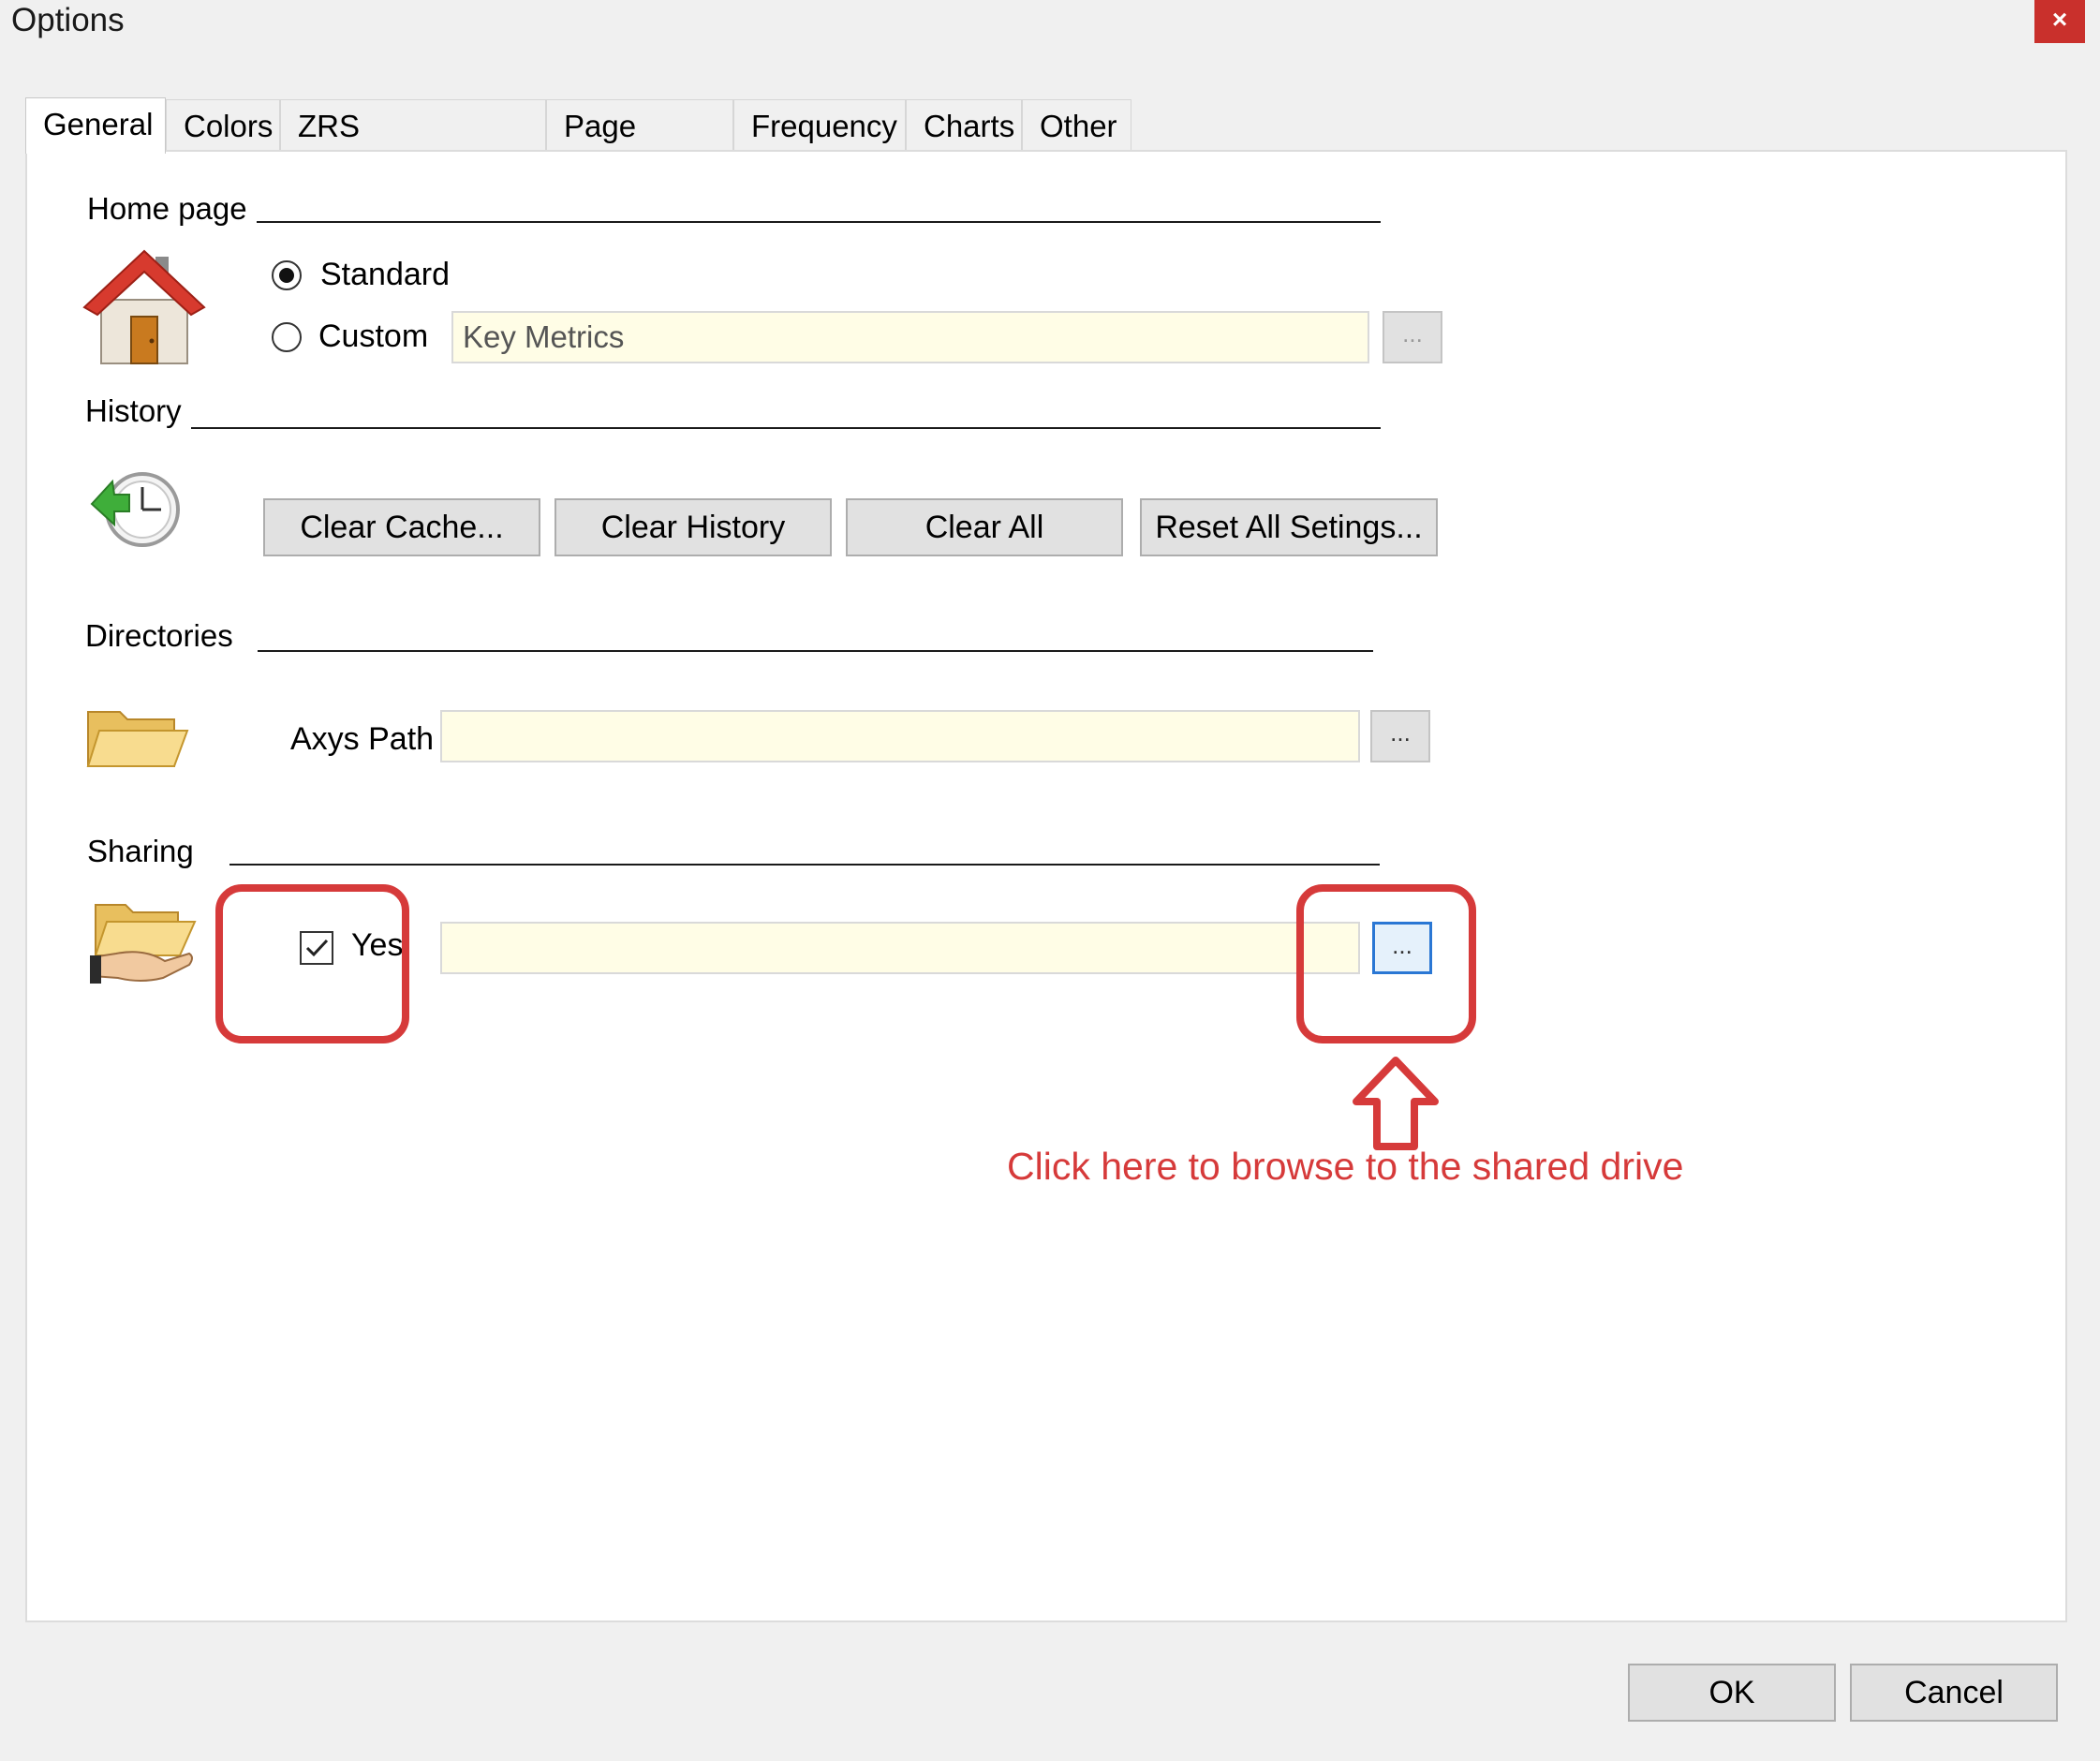 Image resolution: width=2100 pixels, height=1761 pixels. I want to click on up-arrow-icon, so click(1396, 1103).